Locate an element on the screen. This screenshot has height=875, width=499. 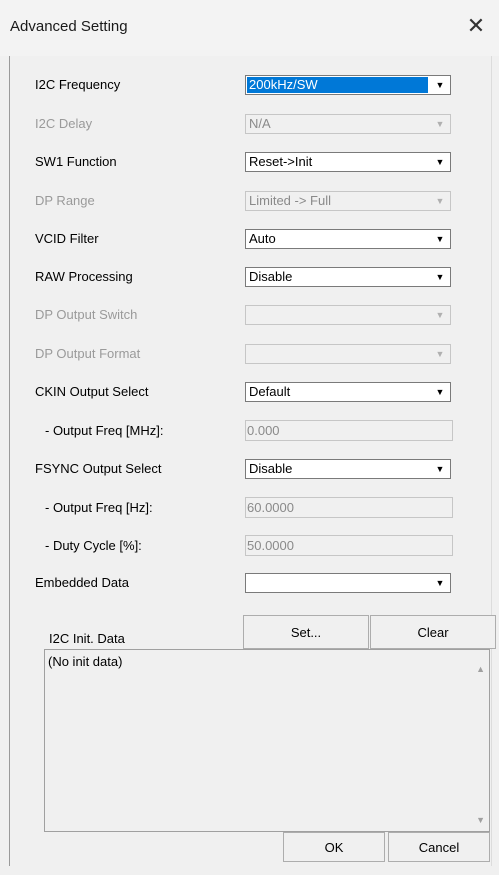
clear-button: Clear is located at coordinates (433, 632).